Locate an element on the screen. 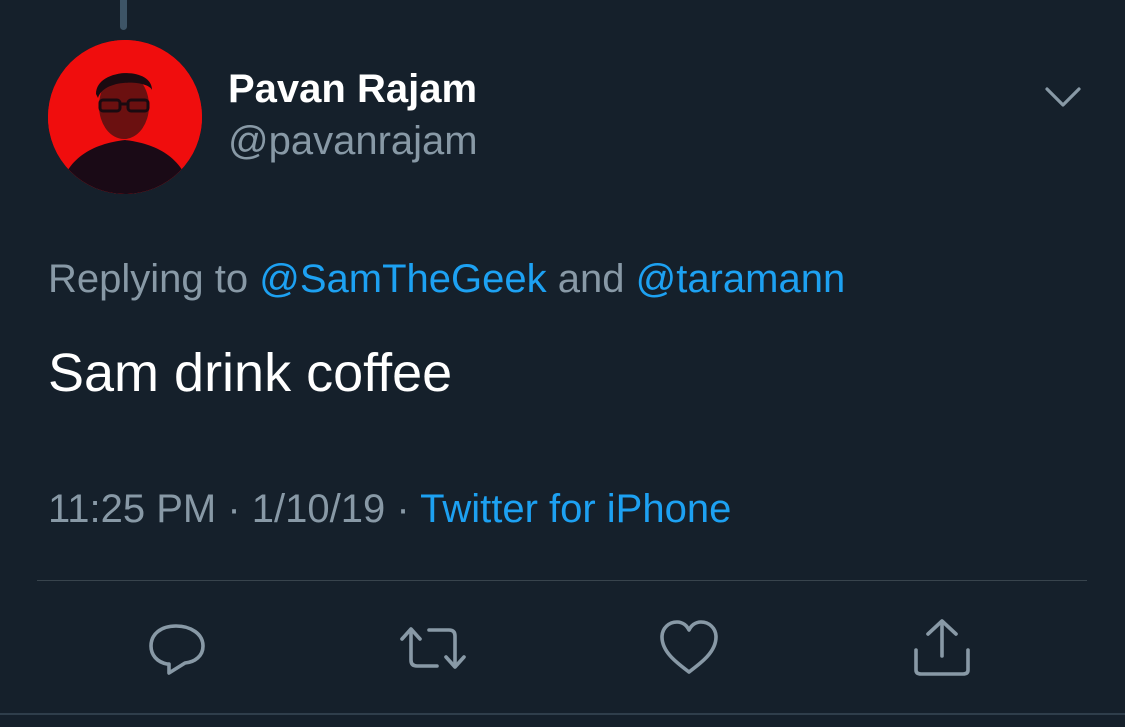 The height and width of the screenshot is (727, 1125). bottom-divider is located at coordinates (562, 714).